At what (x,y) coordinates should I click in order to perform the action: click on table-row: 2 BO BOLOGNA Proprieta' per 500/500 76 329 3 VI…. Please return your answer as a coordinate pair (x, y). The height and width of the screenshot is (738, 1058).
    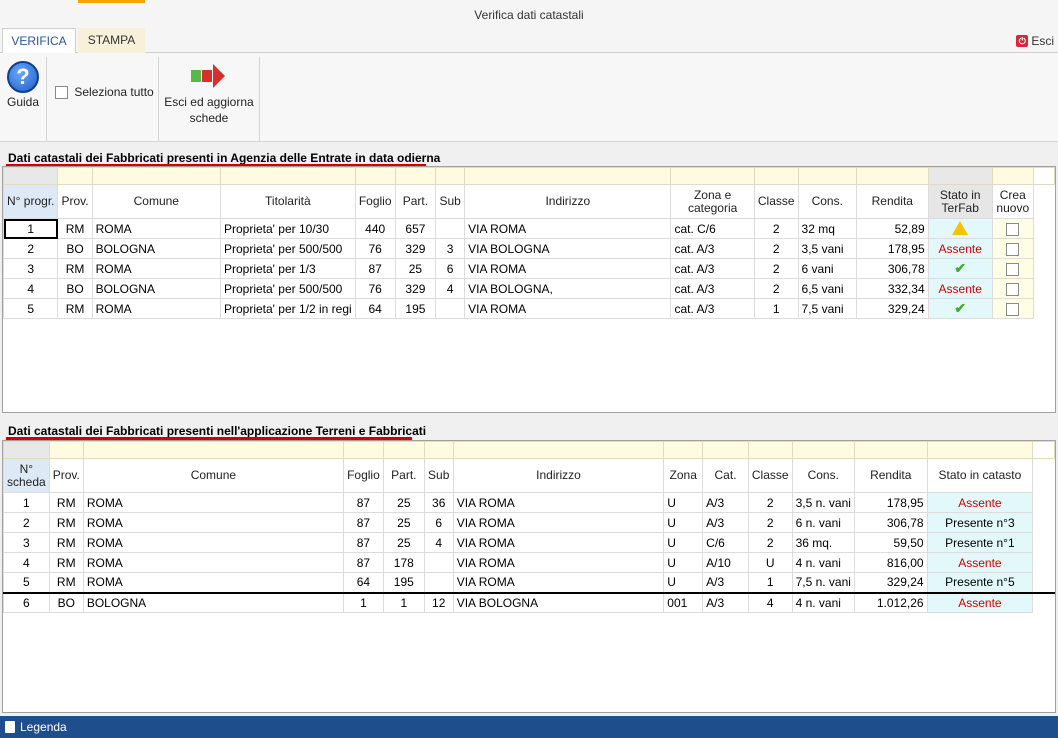
    Looking at the image, I should click on (528, 248).